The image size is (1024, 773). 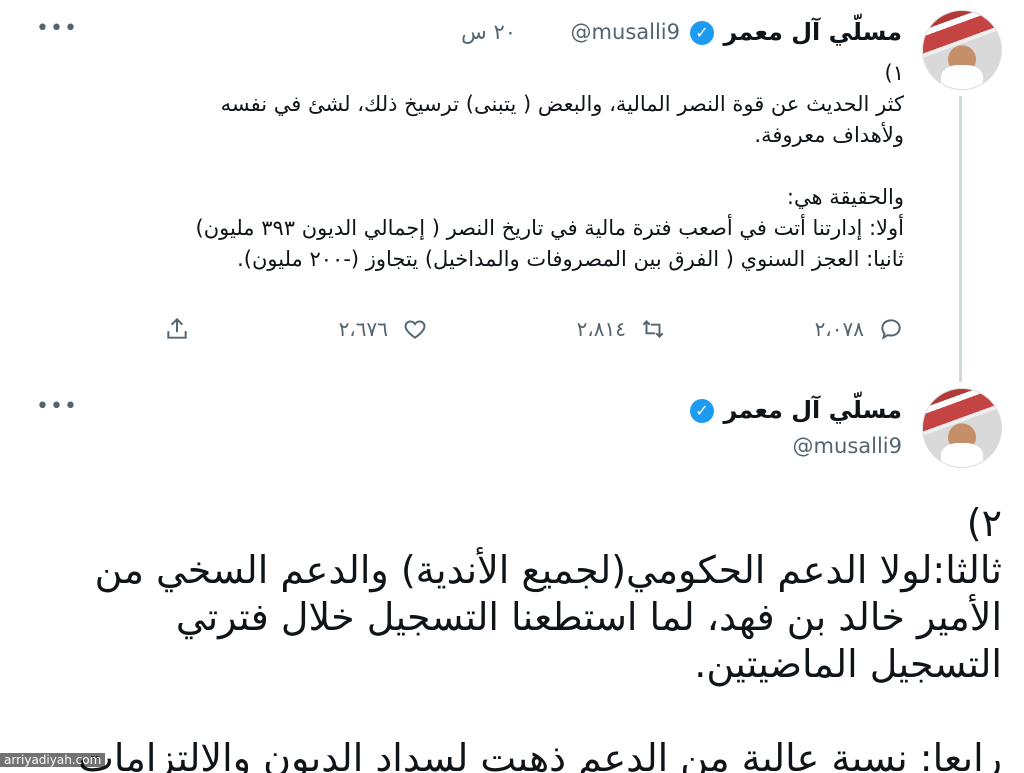 What do you see at coordinates (839, 329) in the screenshot?
I see `reply-count: ٢،٠٧٨` at bounding box center [839, 329].